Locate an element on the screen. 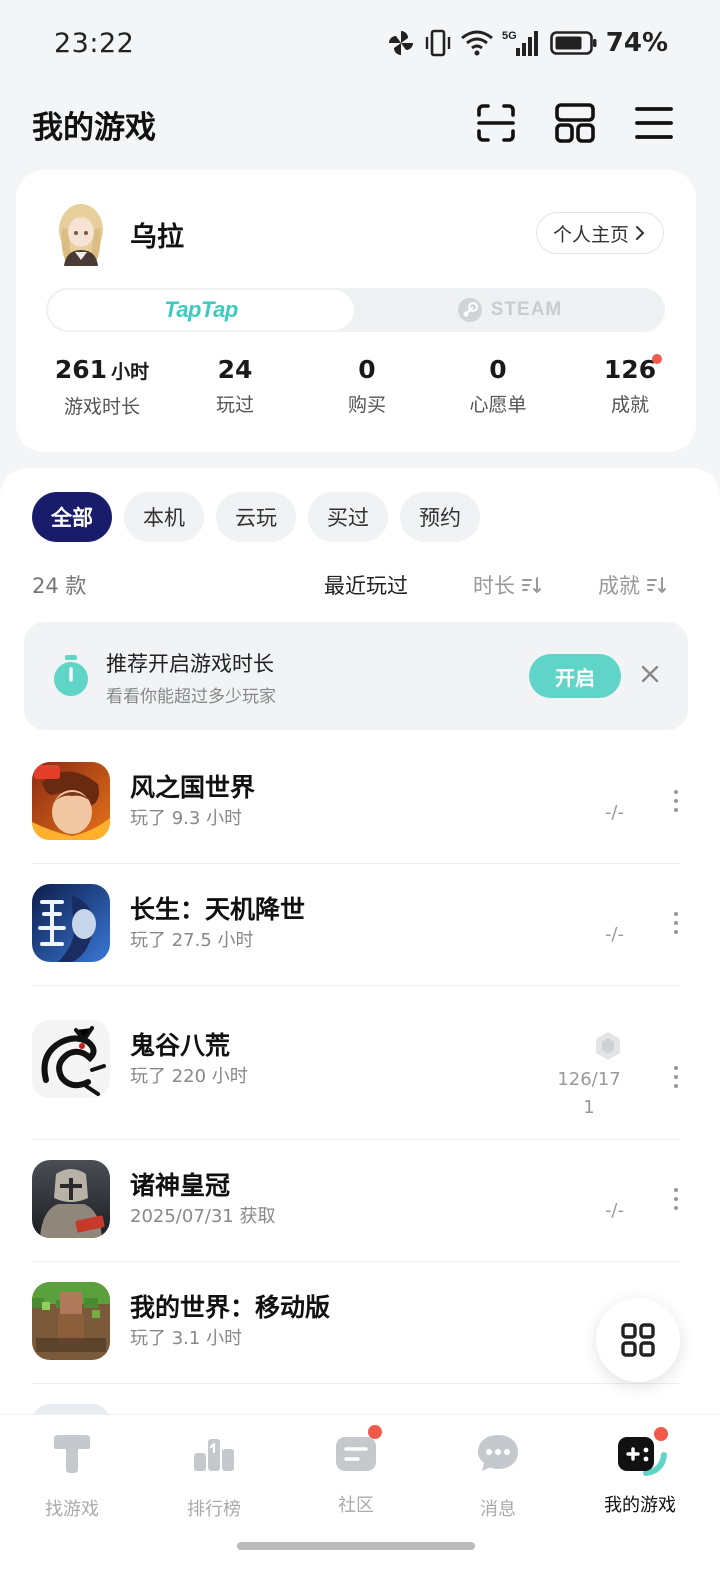  game-playtime: 玩了 3.1 小时 is located at coordinates (186, 1338).